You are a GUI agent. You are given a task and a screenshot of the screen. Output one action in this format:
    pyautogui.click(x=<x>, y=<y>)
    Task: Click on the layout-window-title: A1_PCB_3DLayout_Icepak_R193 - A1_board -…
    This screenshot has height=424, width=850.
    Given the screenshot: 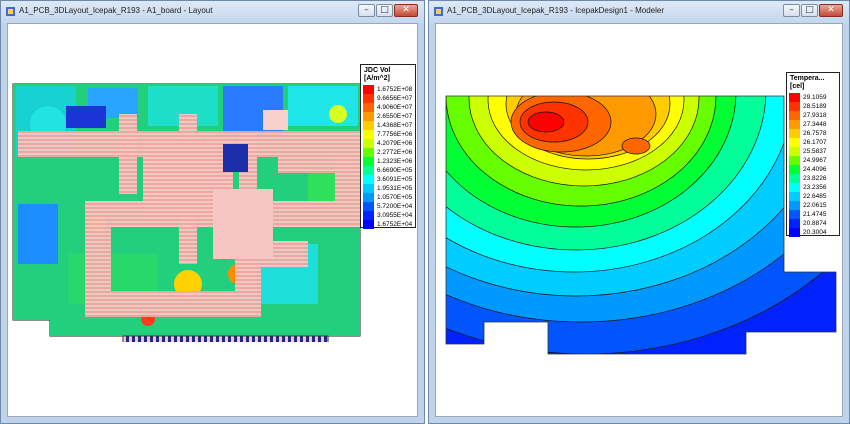 What is the action you would take?
    pyautogui.click(x=116, y=10)
    